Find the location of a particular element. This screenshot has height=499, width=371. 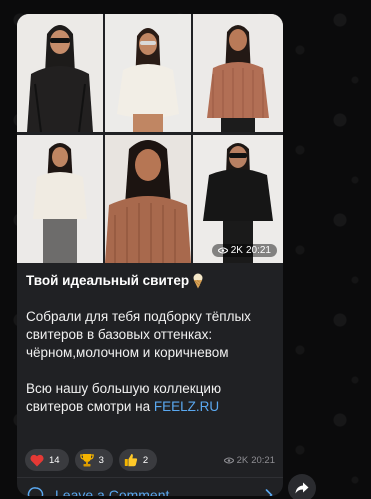

post-meta: 2K 20:21 is located at coordinates (249, 460).